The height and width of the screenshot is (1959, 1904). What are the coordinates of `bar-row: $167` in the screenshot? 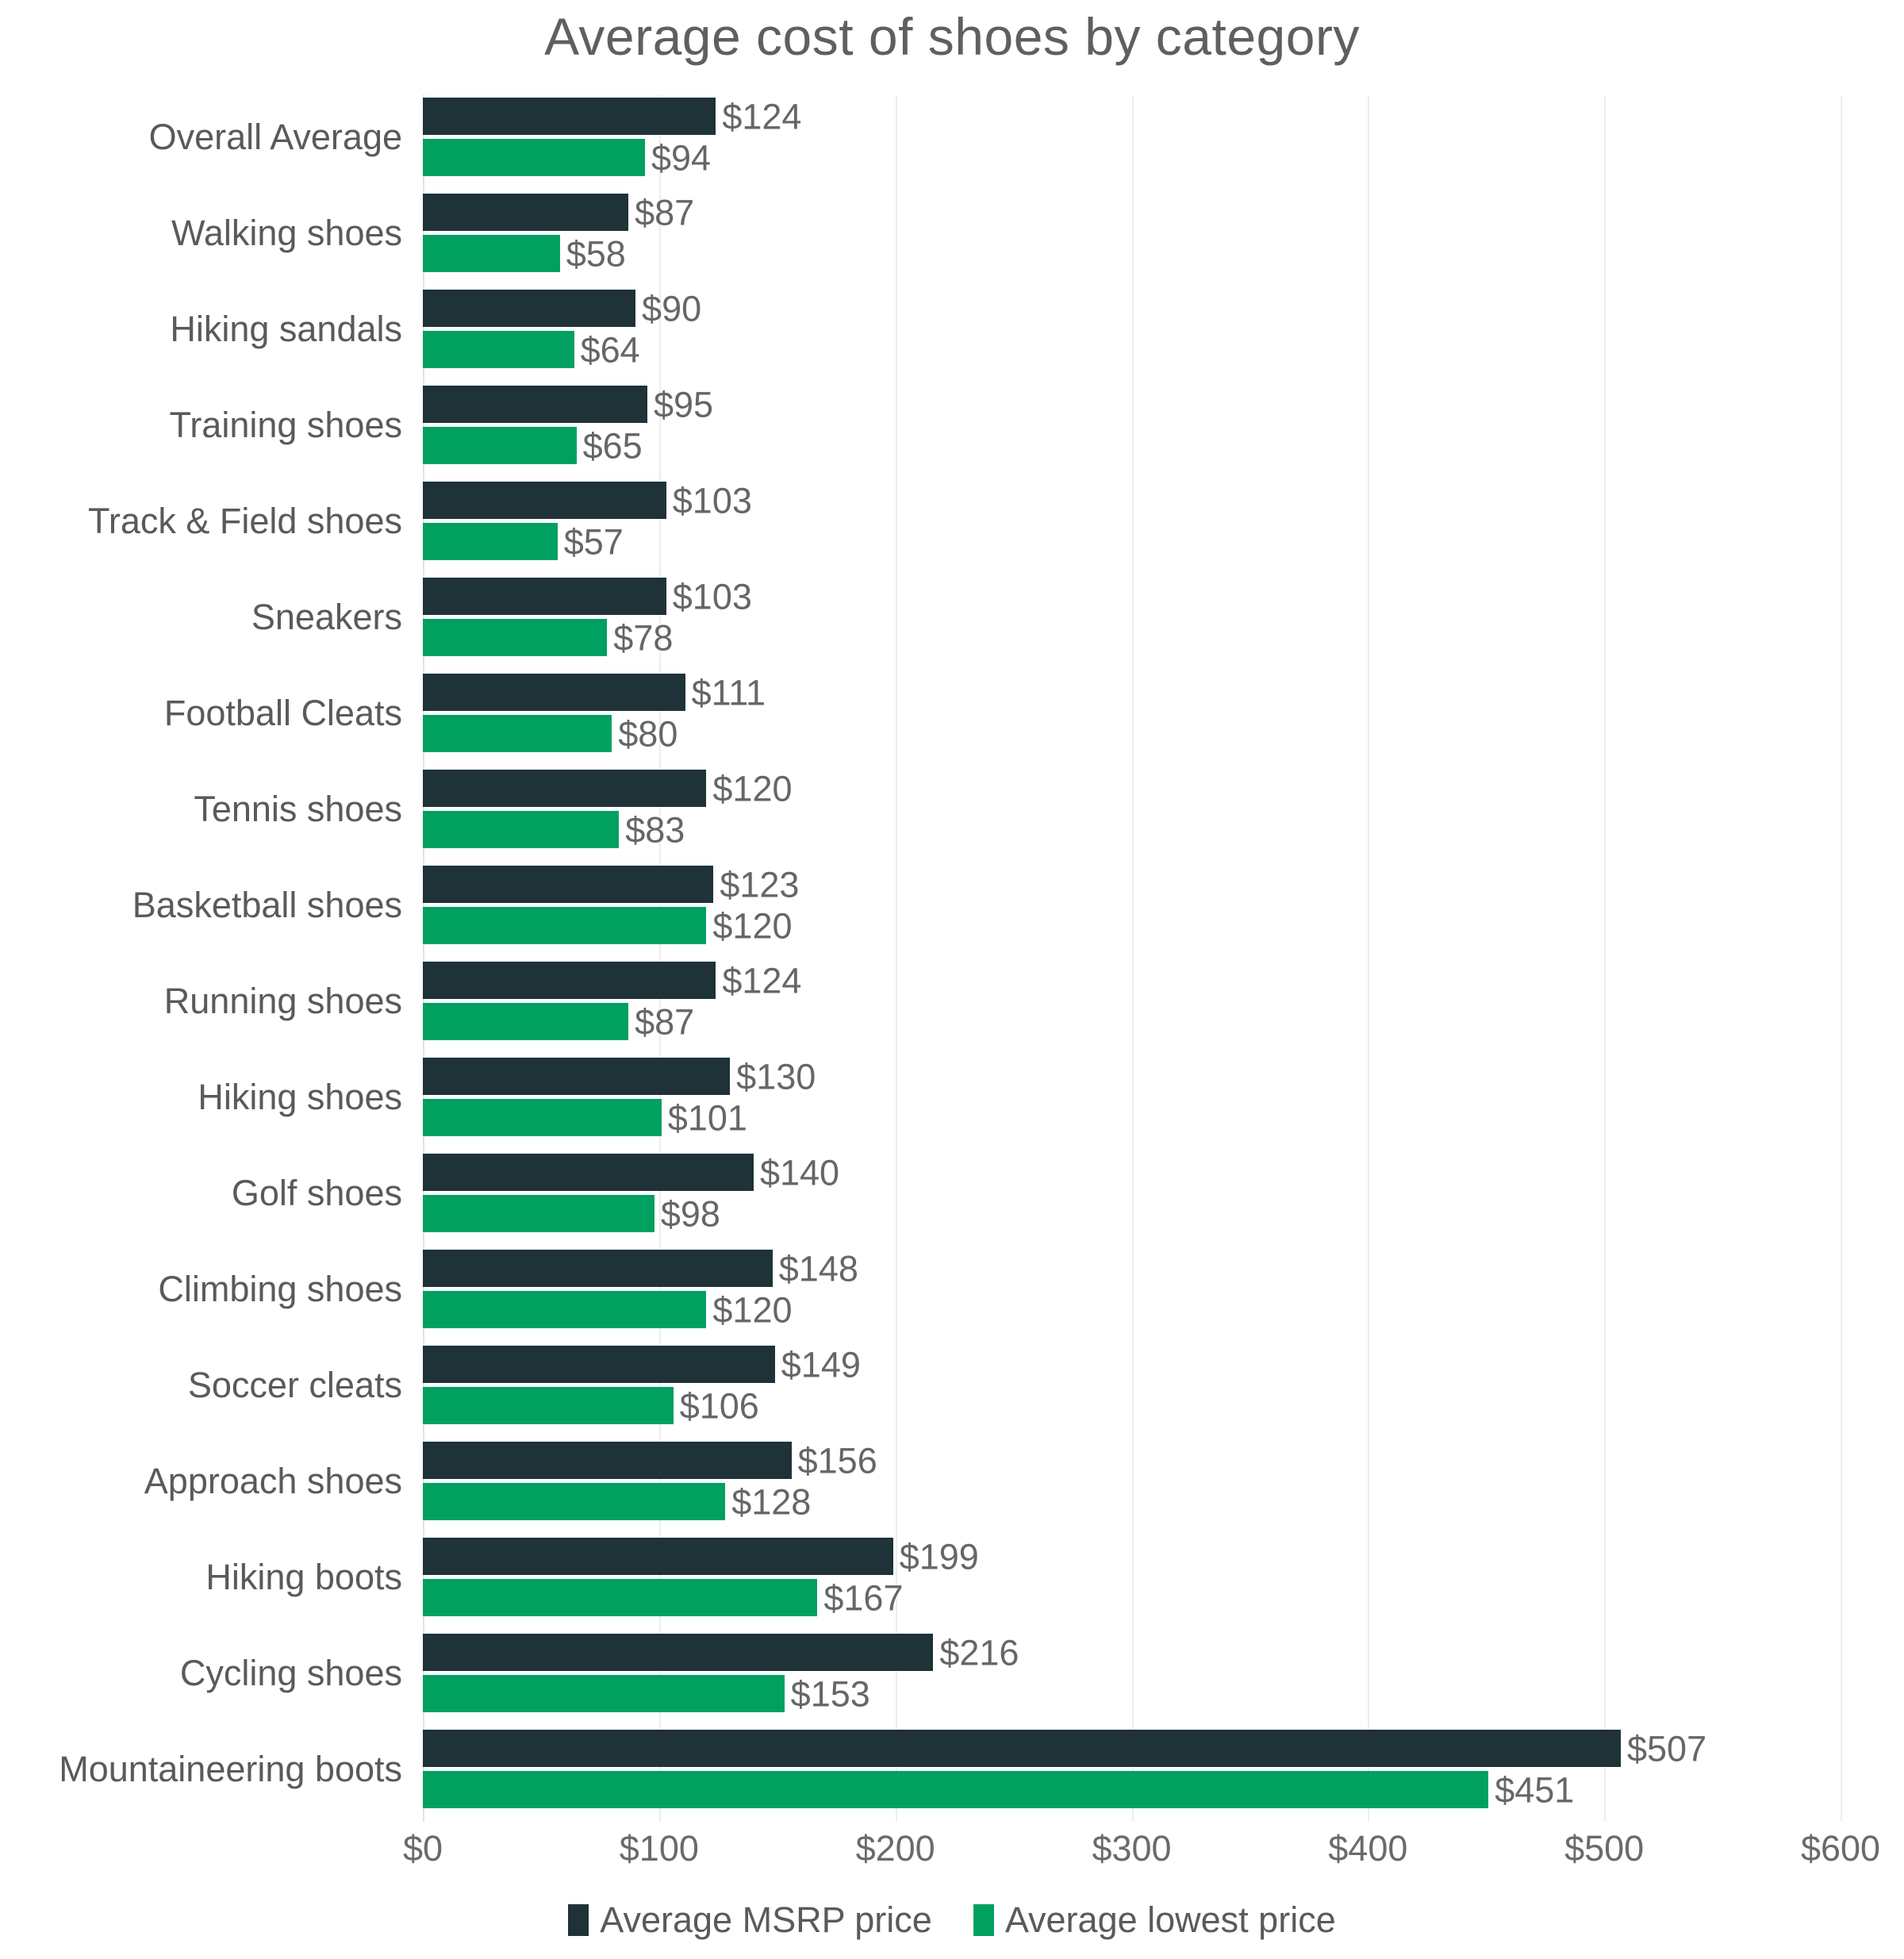 It's located at (1132, 1597).